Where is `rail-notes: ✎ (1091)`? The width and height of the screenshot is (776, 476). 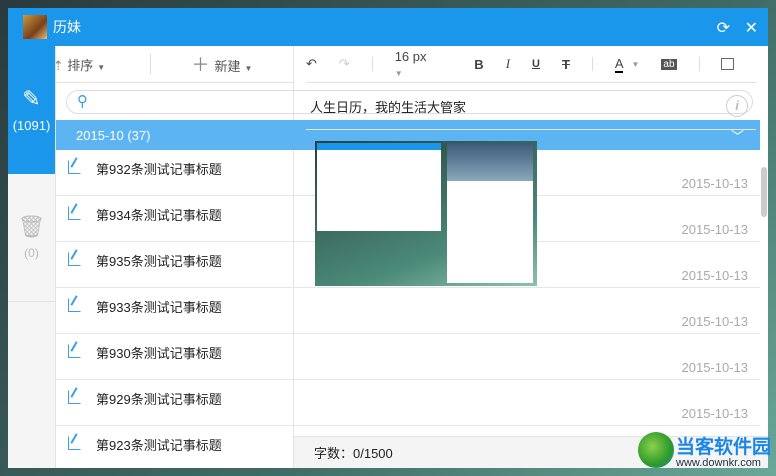 rail-notes: ✎ (1091) is located at coordinates (31, 110).